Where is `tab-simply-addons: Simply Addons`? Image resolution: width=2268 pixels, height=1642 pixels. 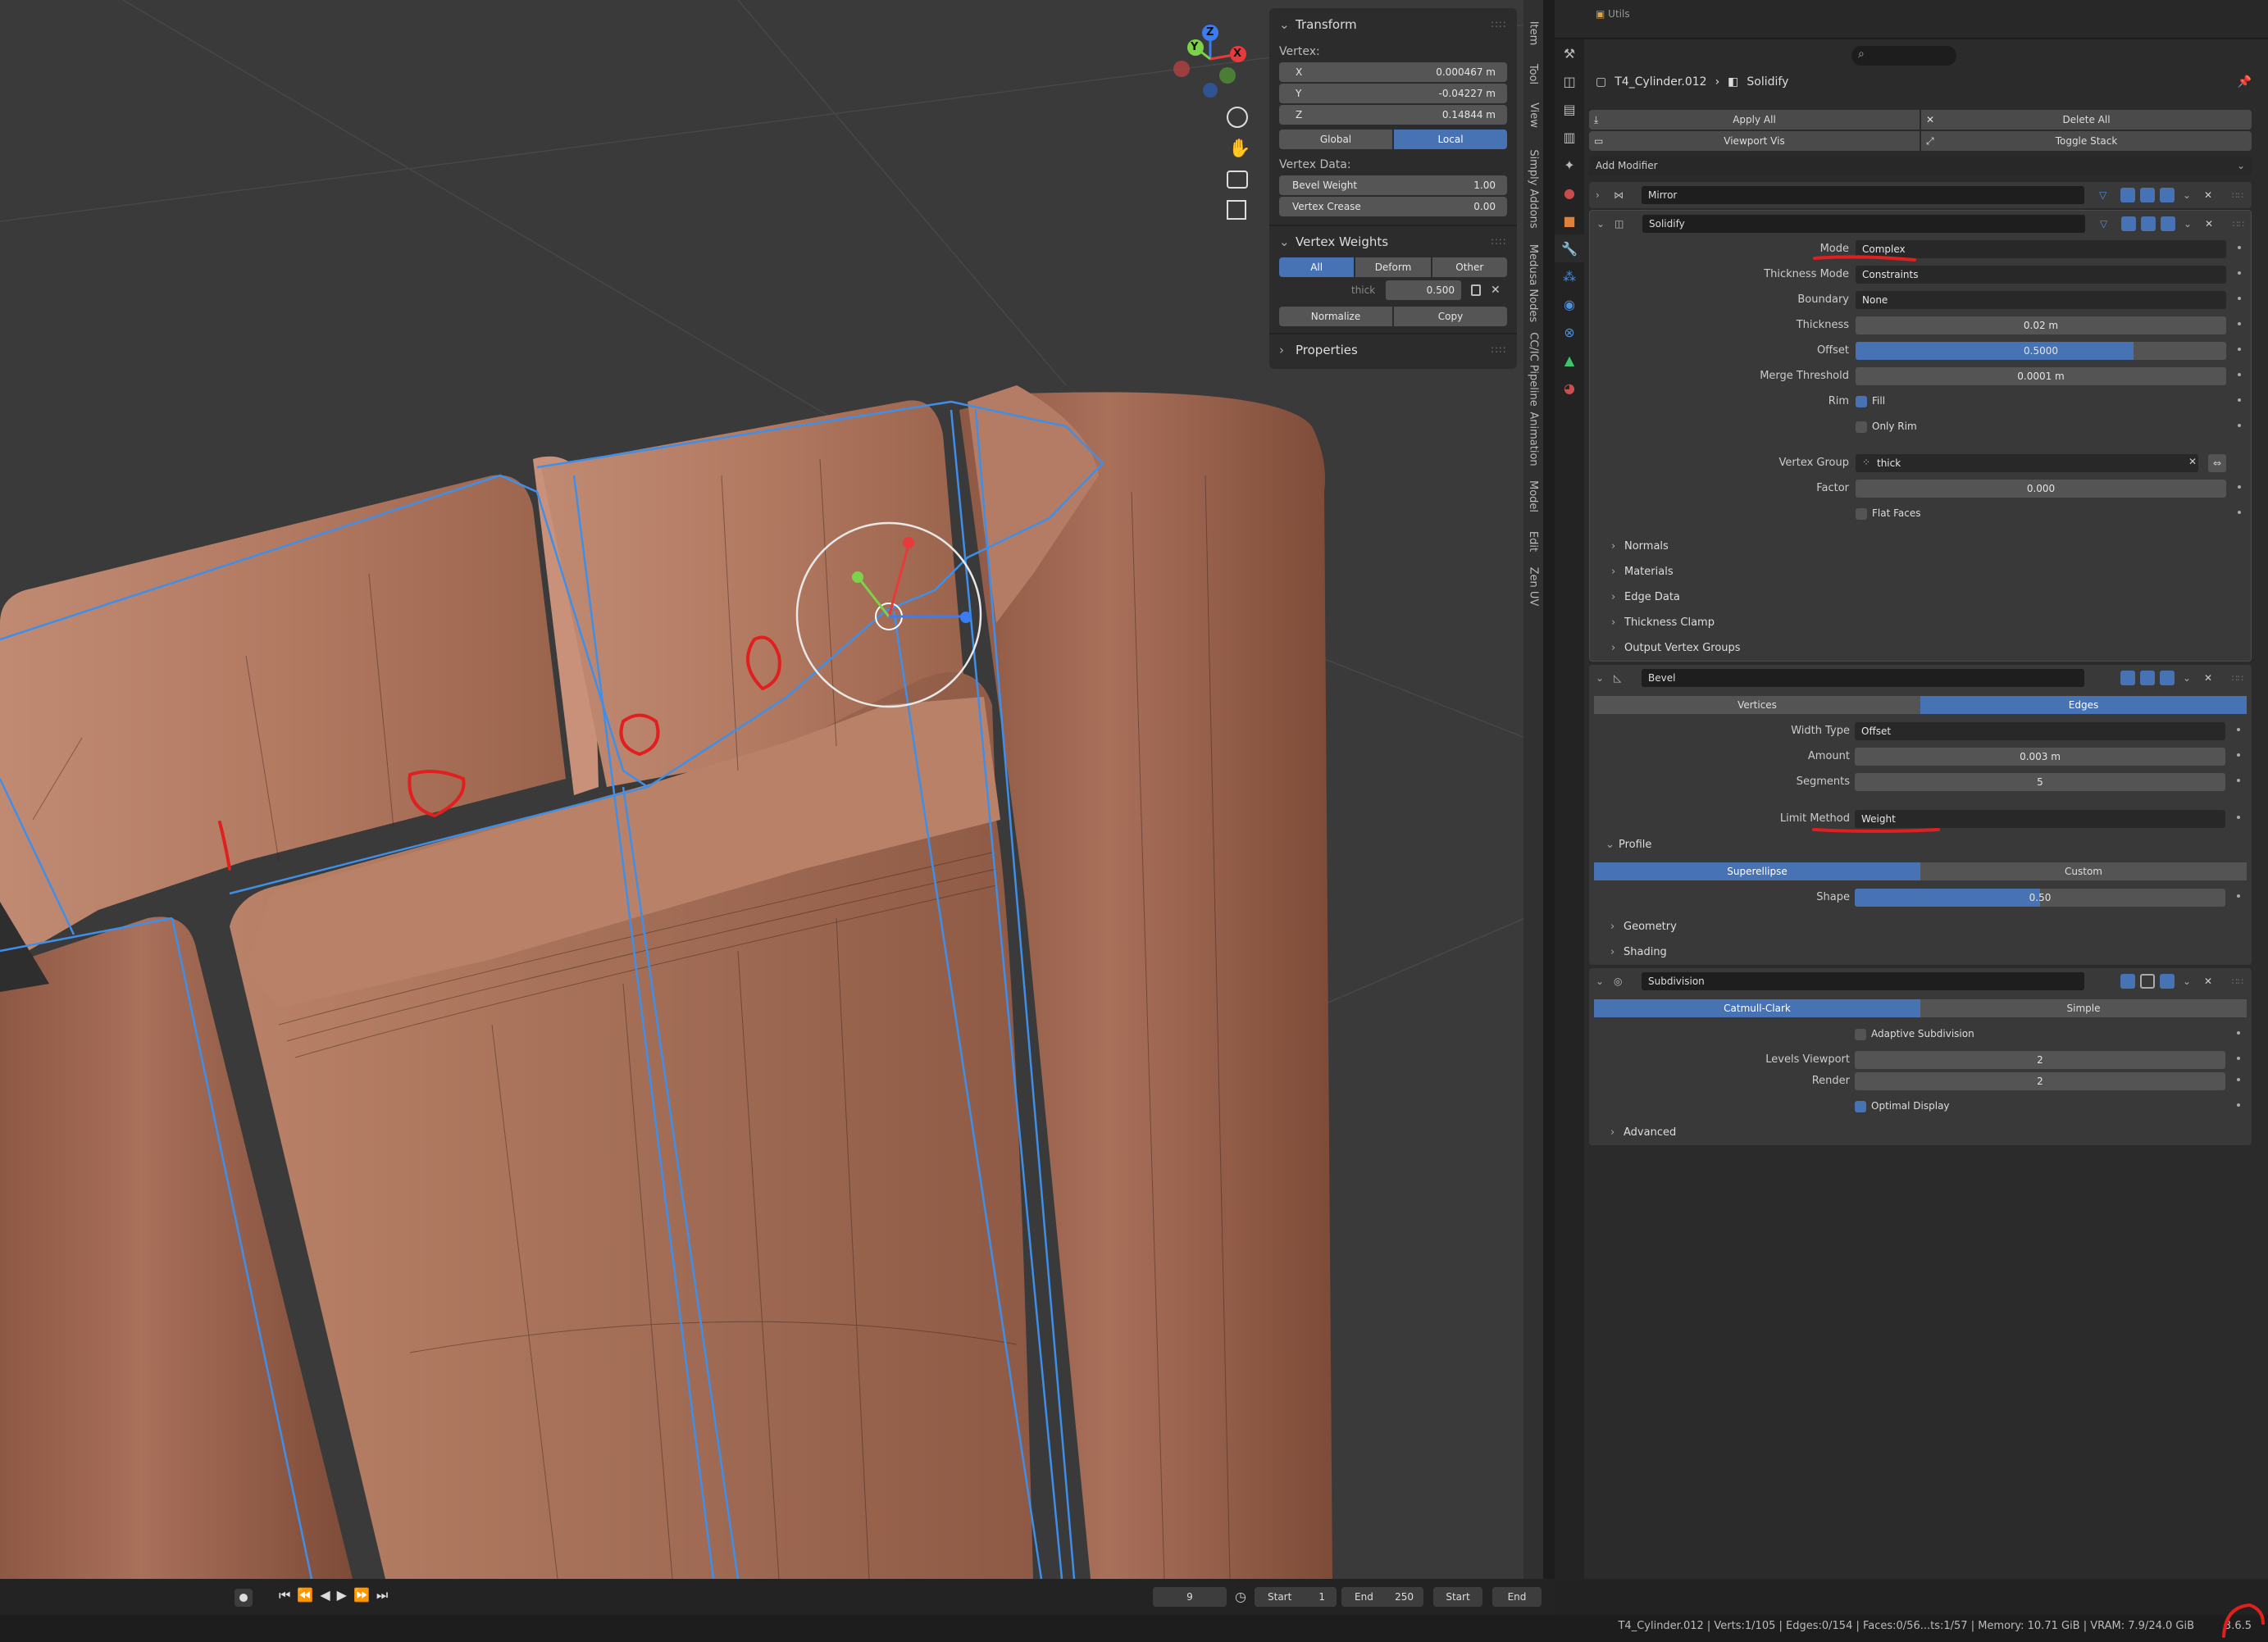 tab-simply-addons: Simply Addons is located at coordinates (1533, 188).